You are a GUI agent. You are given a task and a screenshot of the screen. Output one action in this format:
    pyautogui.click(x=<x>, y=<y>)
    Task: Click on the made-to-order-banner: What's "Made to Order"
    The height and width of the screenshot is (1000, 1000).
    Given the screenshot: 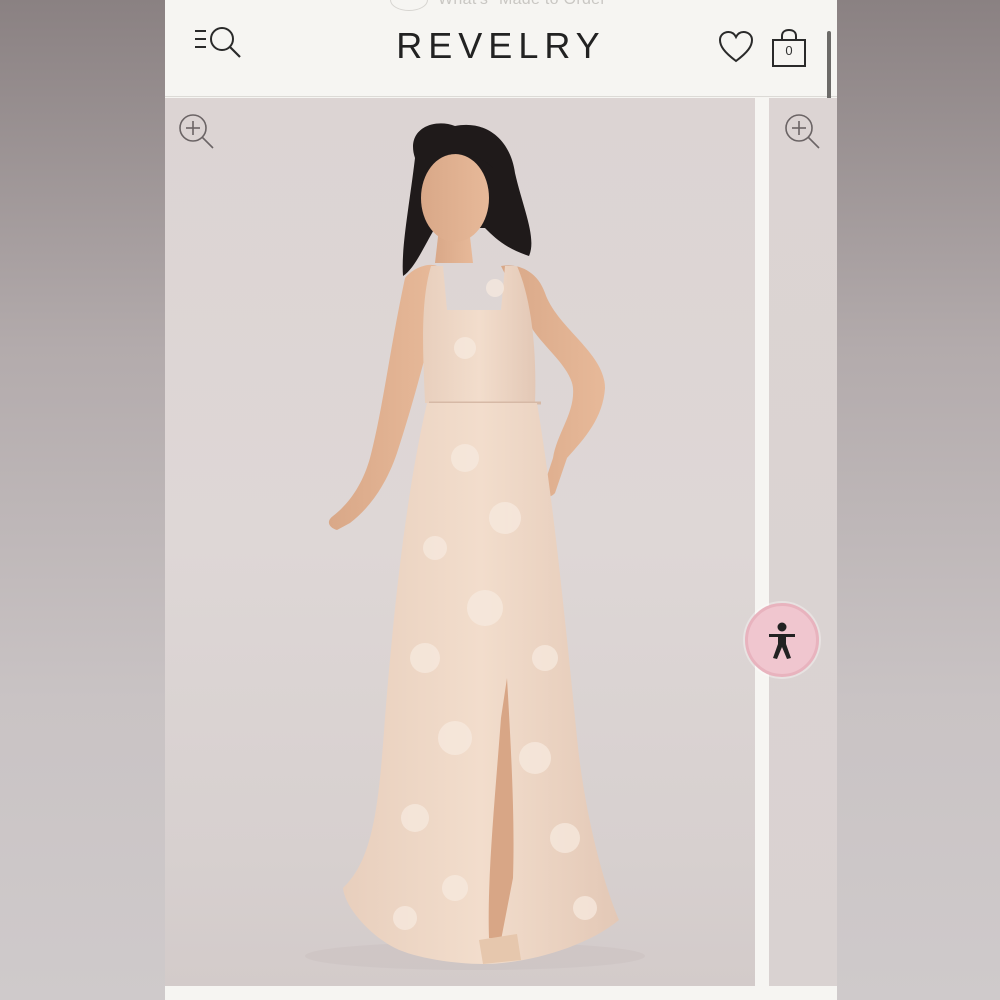 What is the action you would take?
    pyautogui.click(x=501, y=5)
    